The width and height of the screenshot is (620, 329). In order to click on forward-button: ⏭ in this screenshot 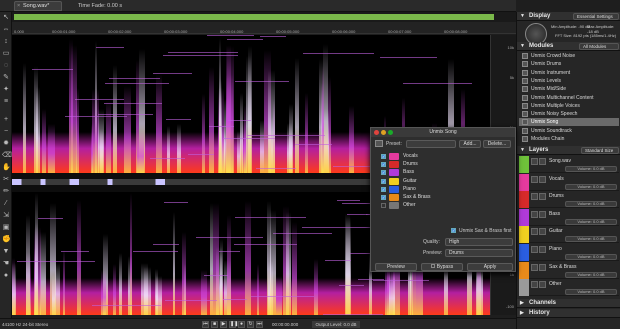, I will do `click(259, 324)`.